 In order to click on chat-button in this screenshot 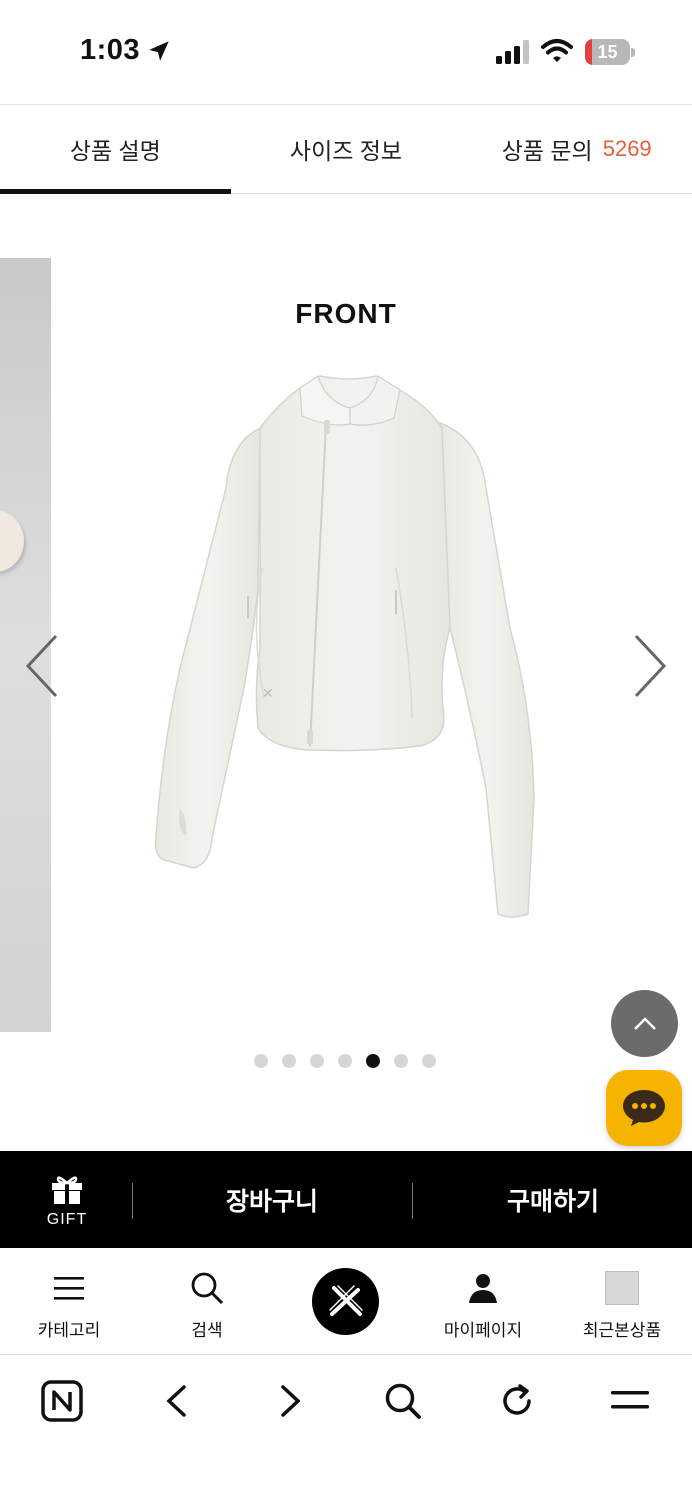, I will do `click(644, 1108)`.